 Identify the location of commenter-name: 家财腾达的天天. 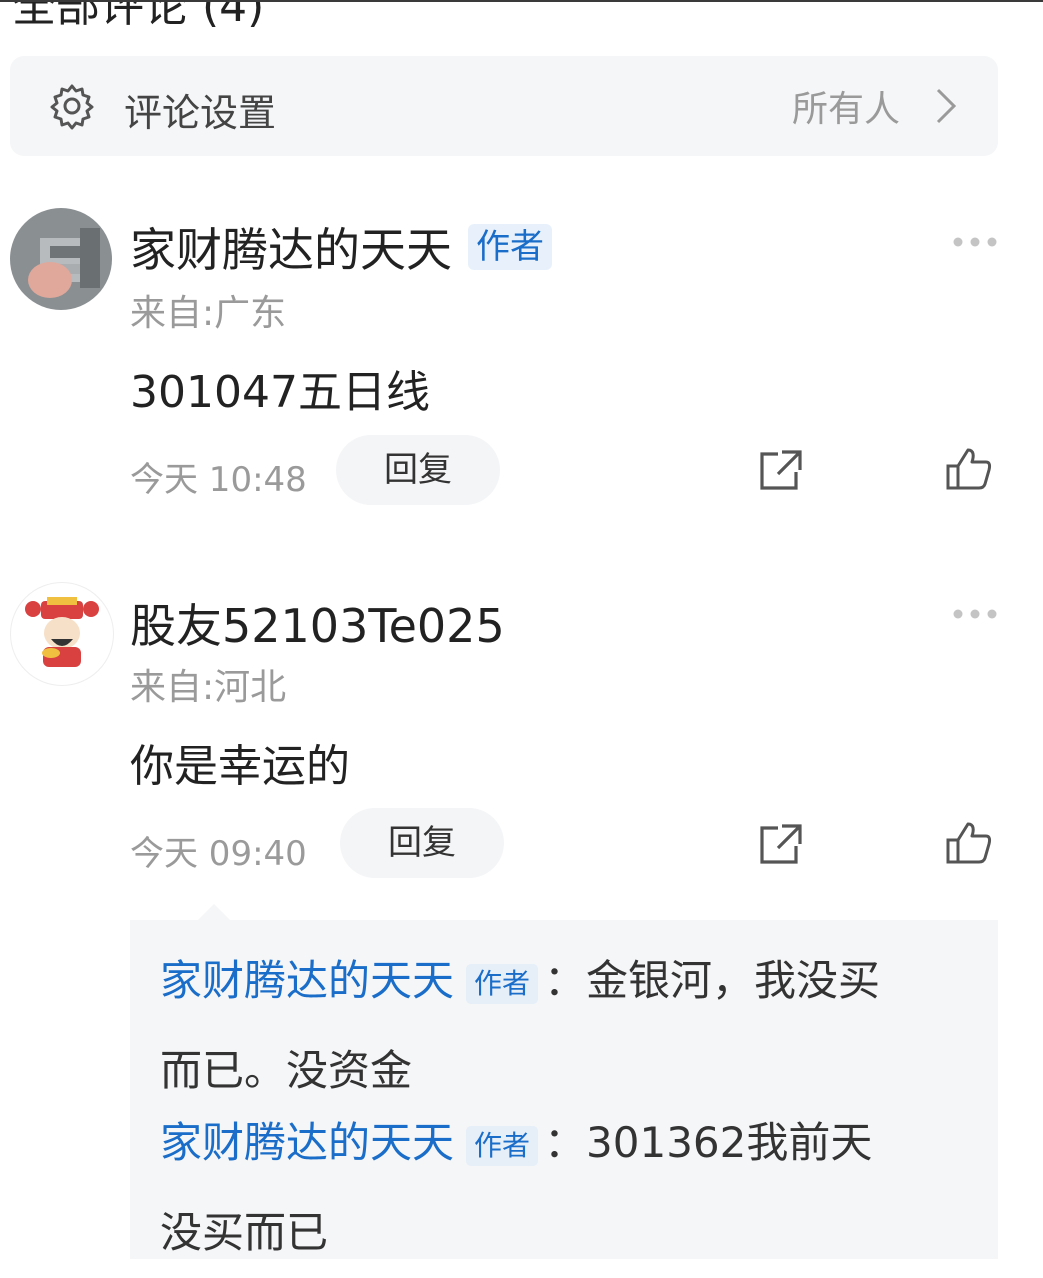
(291, 247).